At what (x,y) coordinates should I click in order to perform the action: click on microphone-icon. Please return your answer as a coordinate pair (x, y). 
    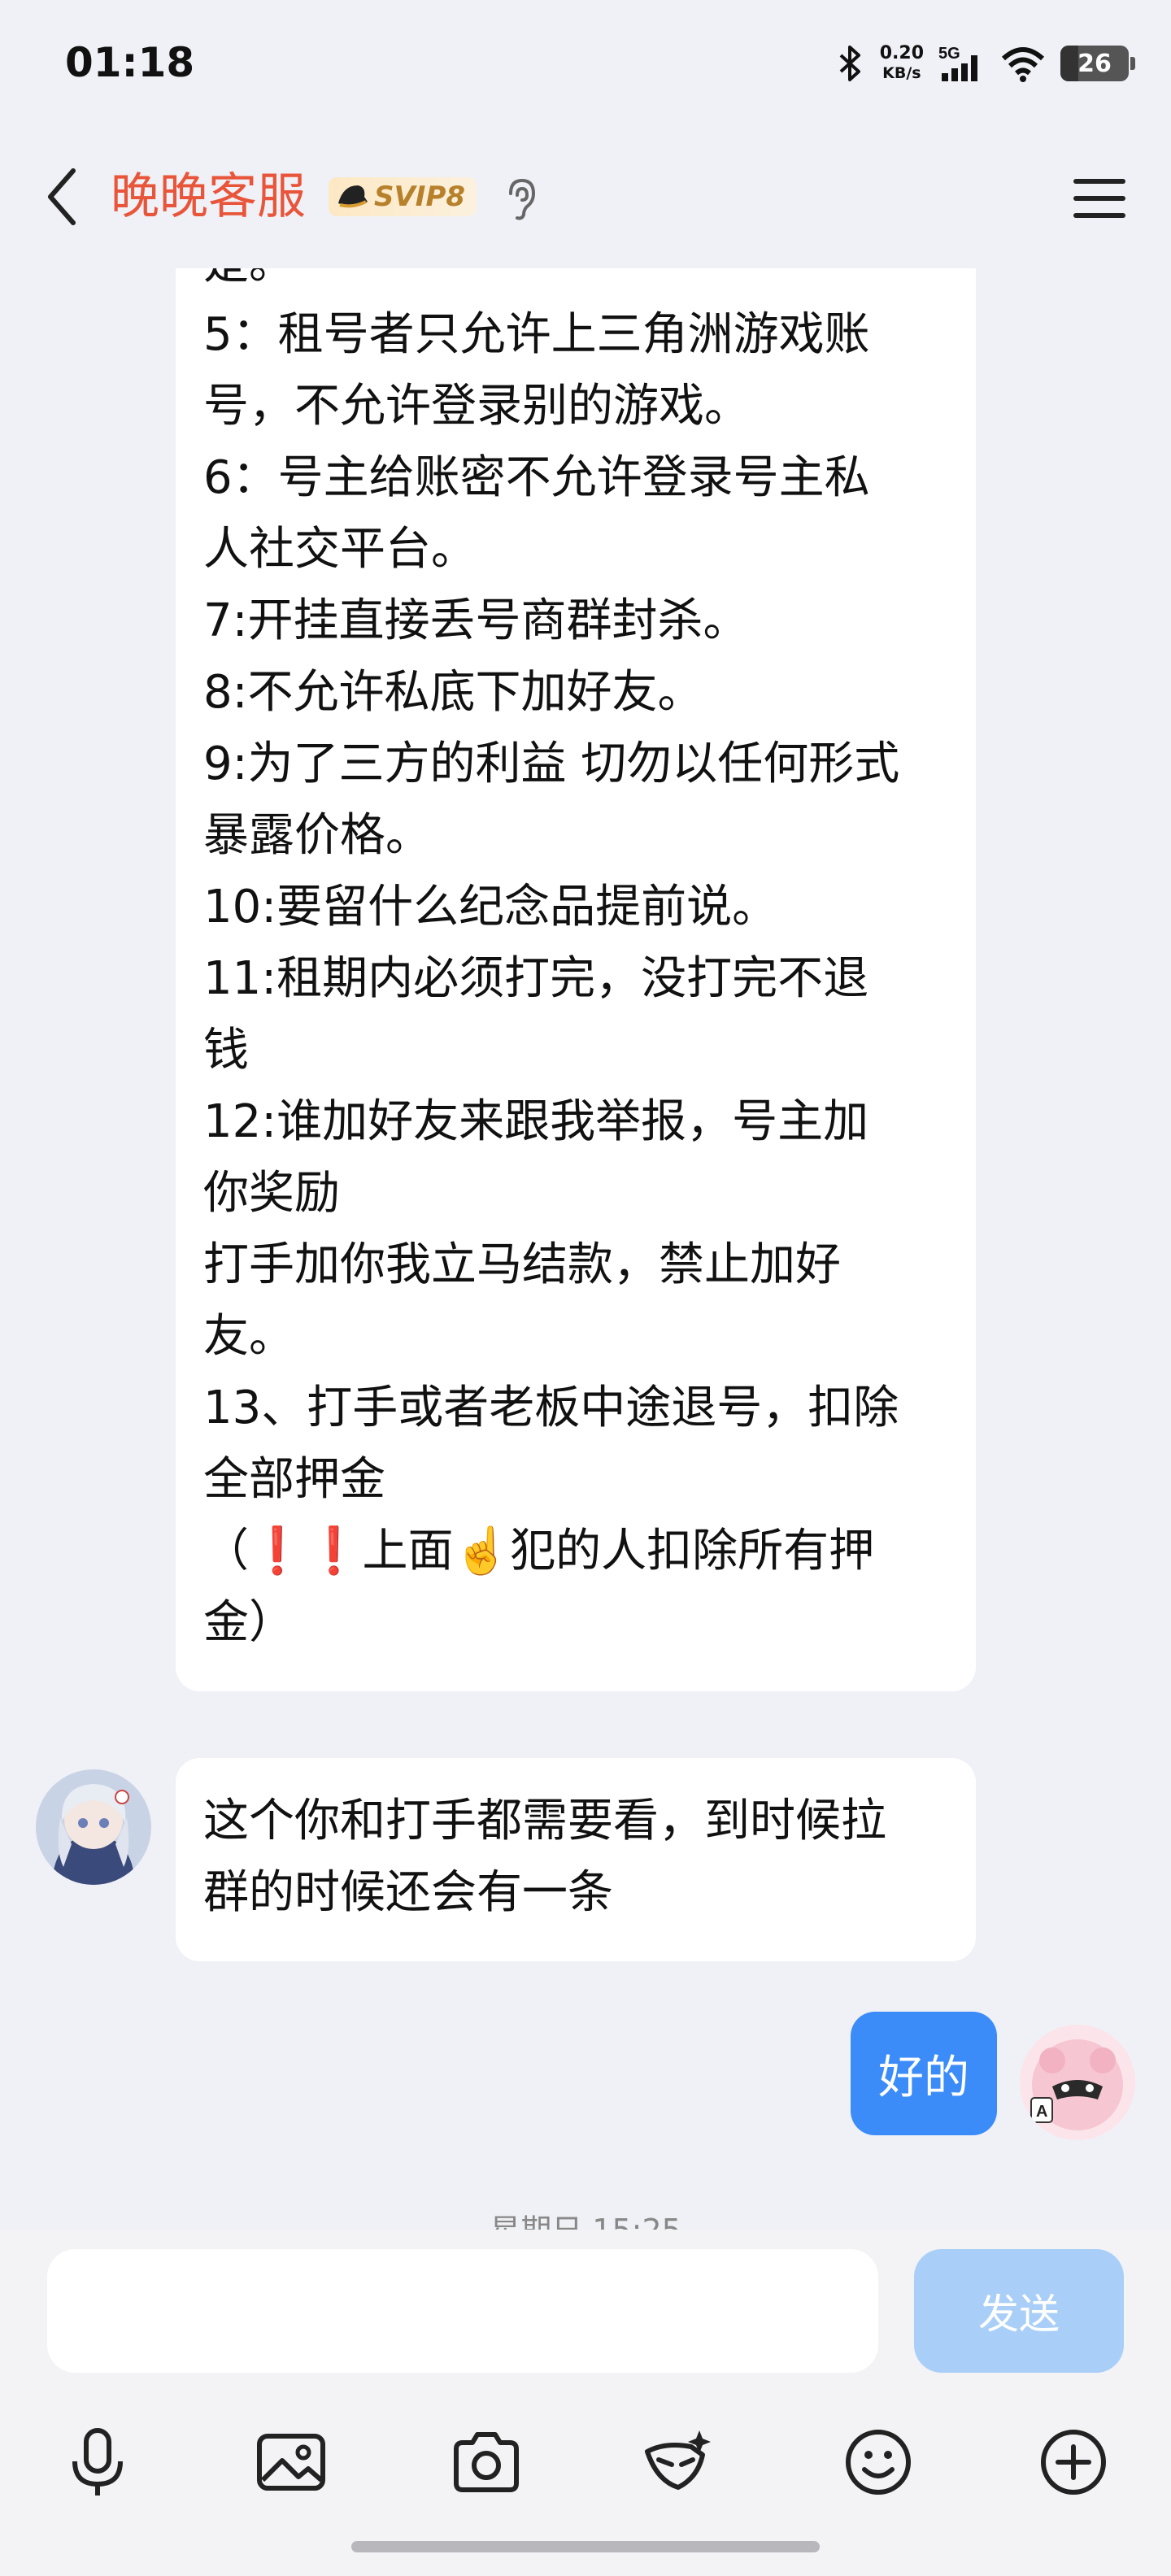
    Looking at the image, I should click on (97, 2462).